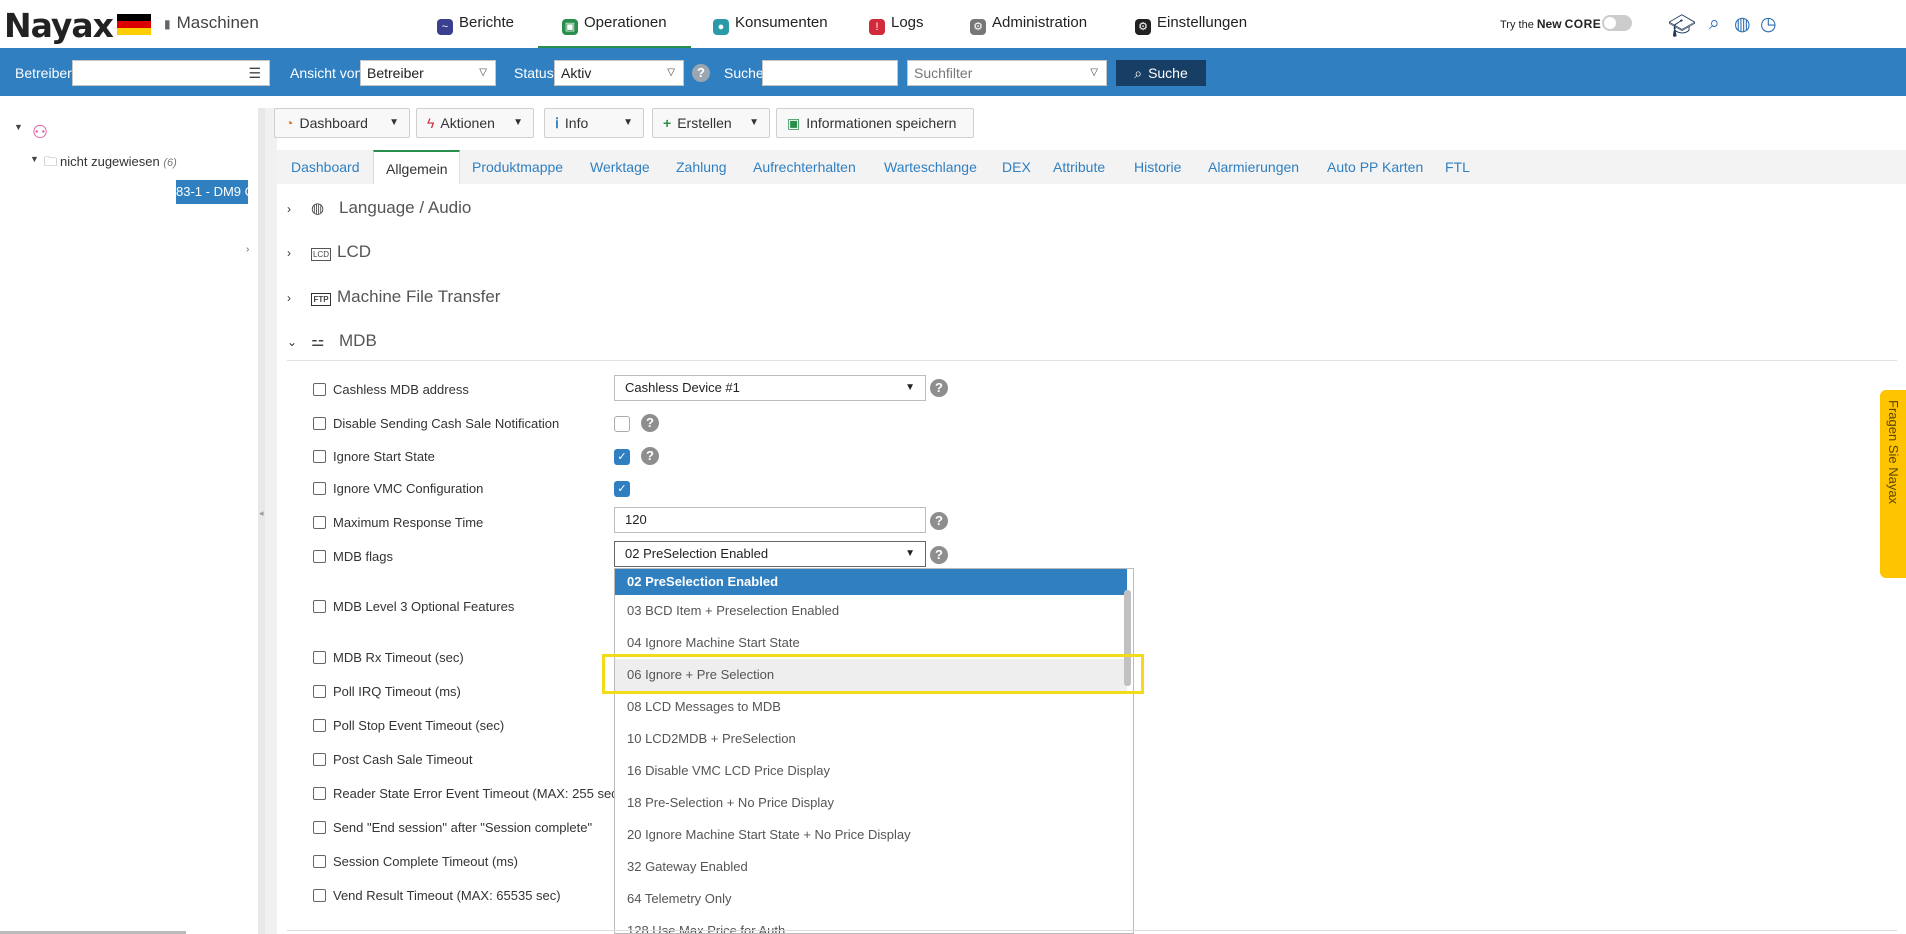  What do you see at coordinates (261, 513) in the screenshot?
I see `splitter-handle-icon: ◂` at bounding box center [261, 513].